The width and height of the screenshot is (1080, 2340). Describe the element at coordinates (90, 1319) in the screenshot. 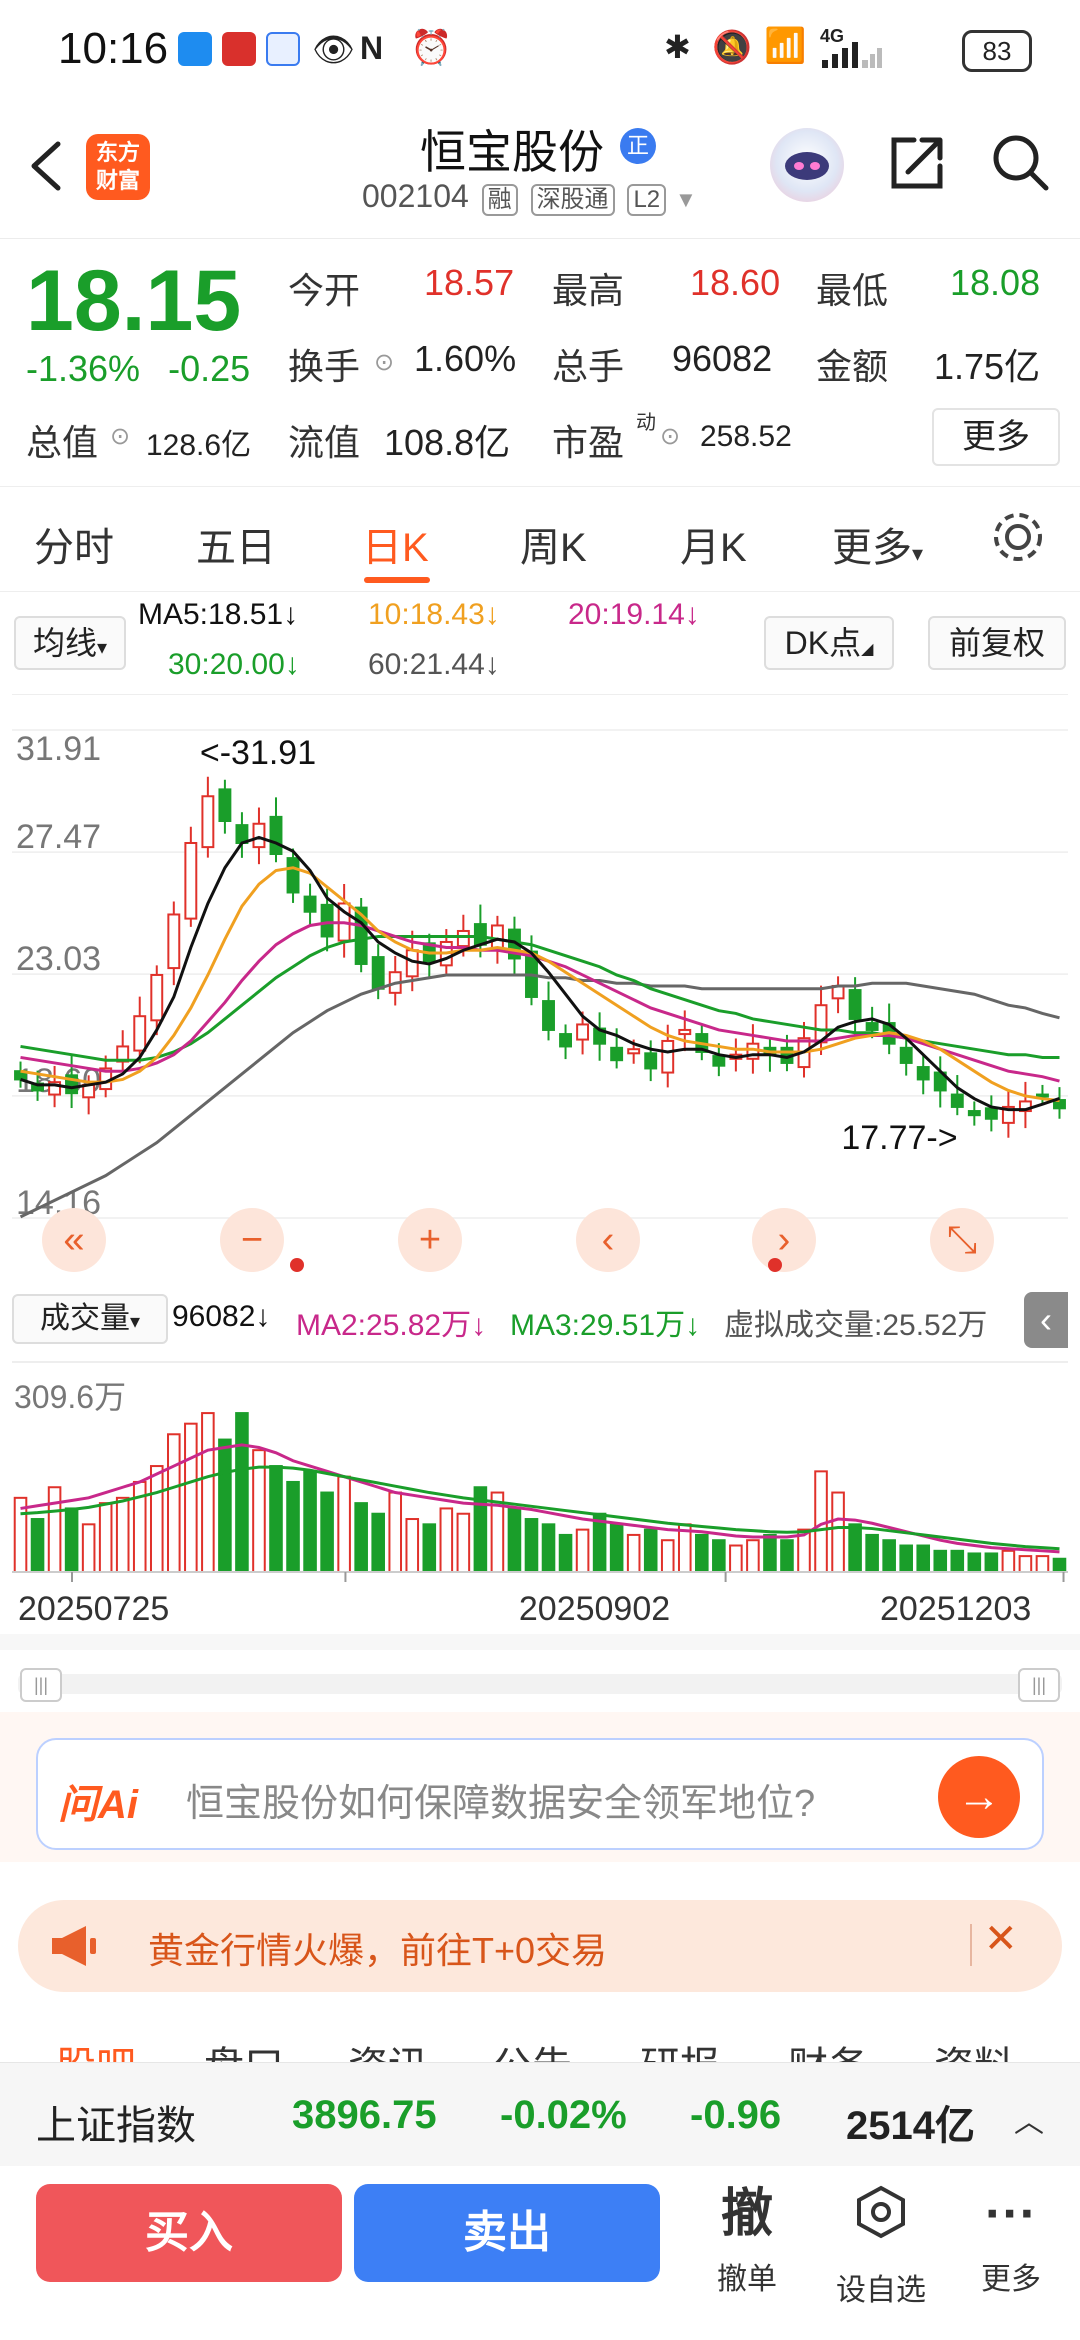

I see `volume-selector: 成交量▾` at that location.